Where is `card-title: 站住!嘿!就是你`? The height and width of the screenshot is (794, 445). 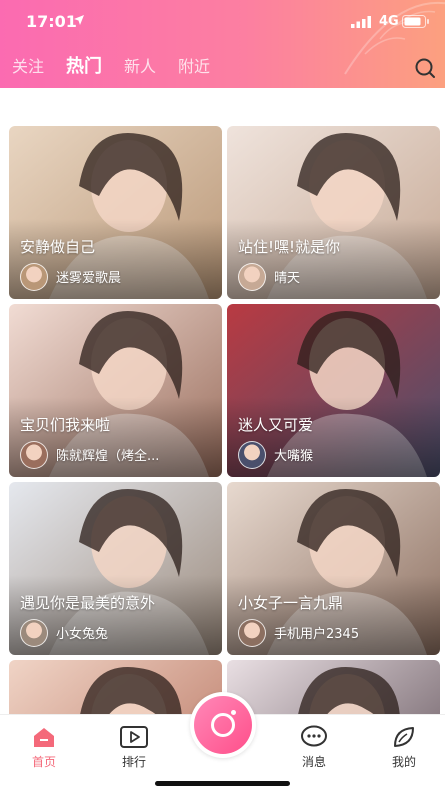
card-title: 站住!嘿!就是你 is located at coordinates (289, 247).